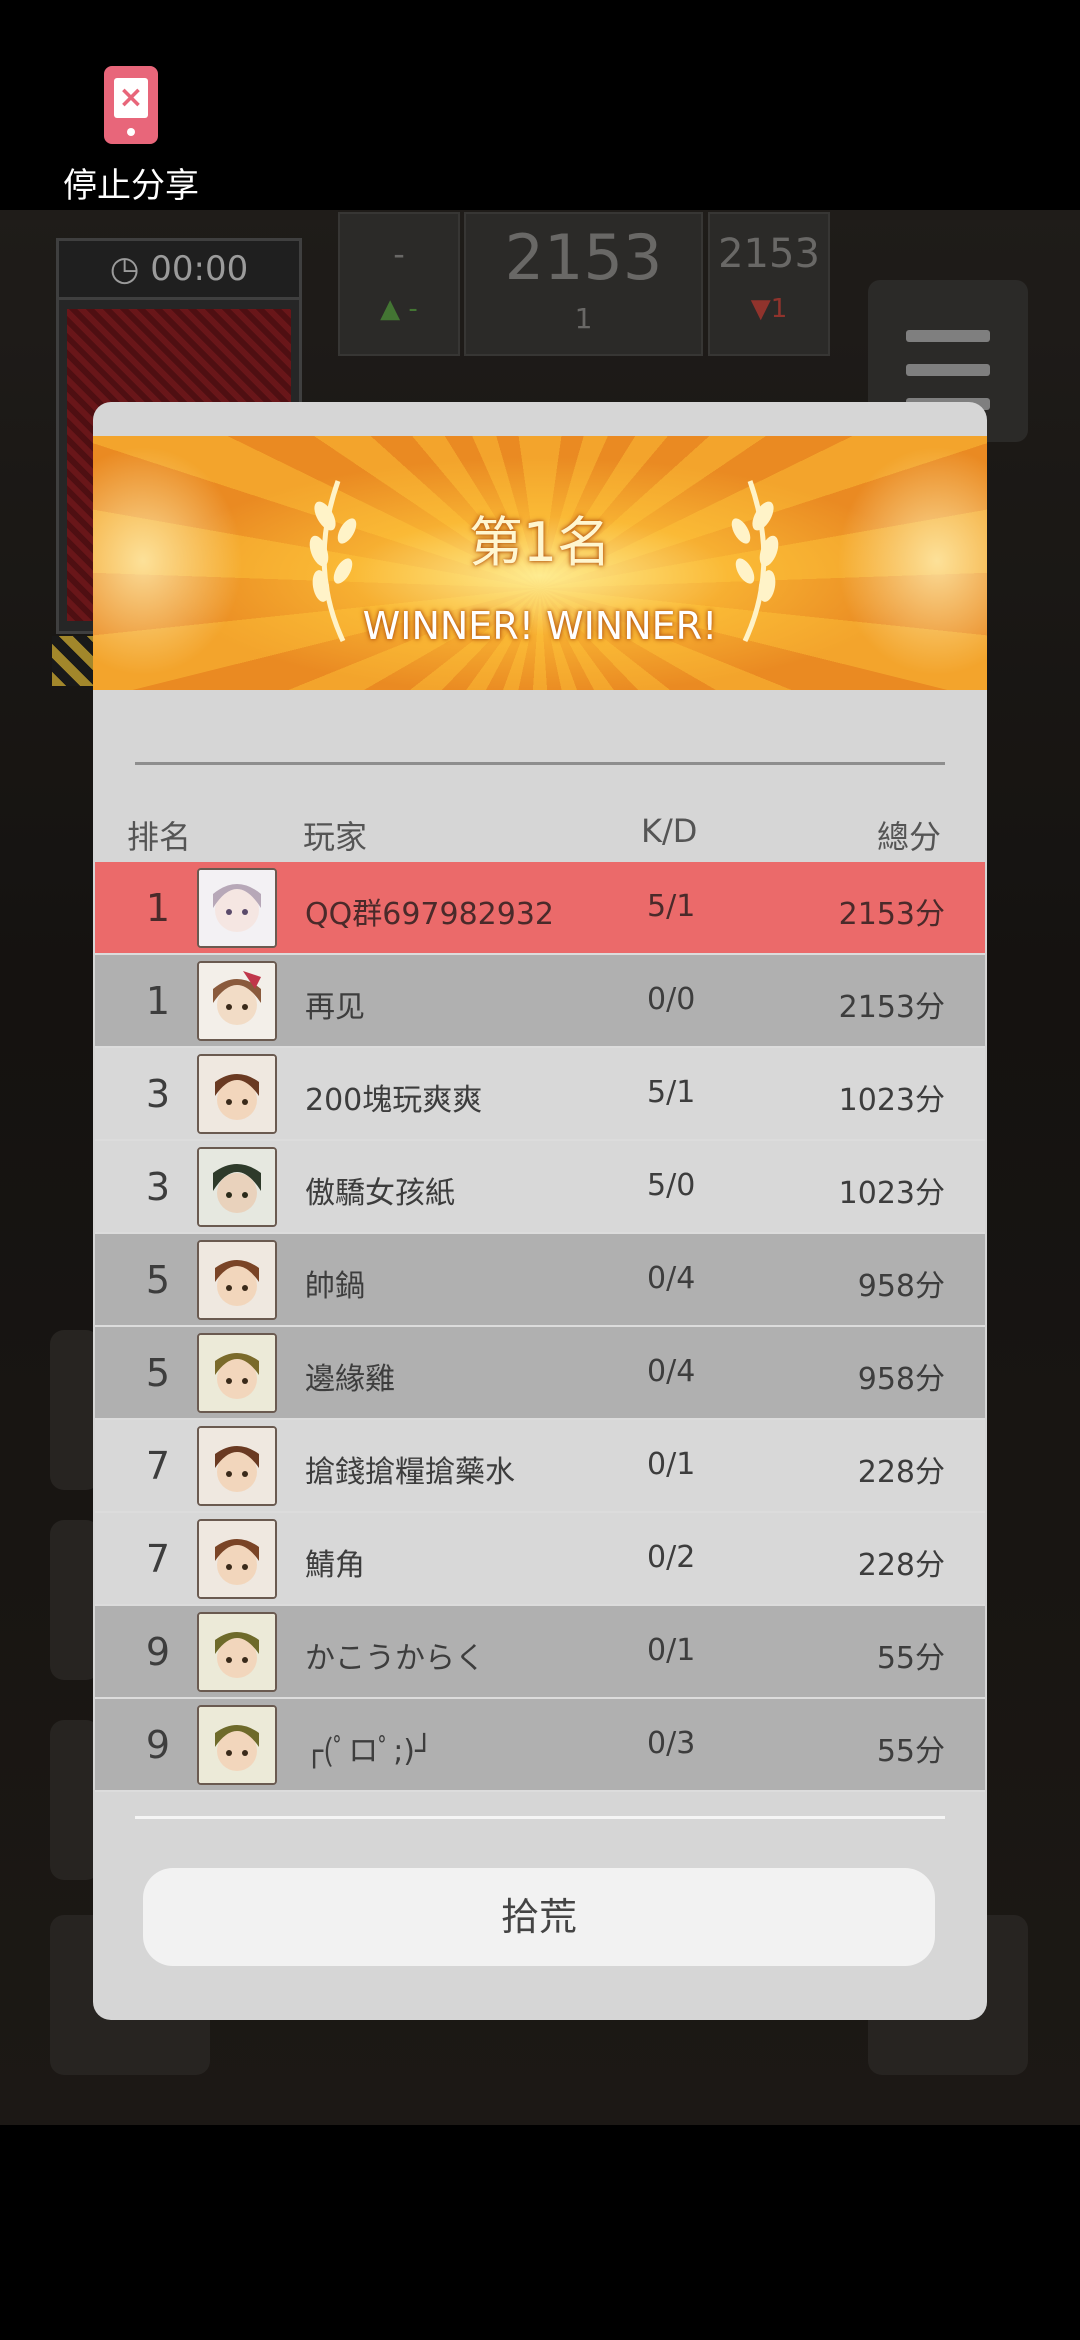 The height and width of the screenshot is (2340, 1080). I want to click on table-row: 3 200塊玩爽爽 5/1 1023分, so click(540, 1094).